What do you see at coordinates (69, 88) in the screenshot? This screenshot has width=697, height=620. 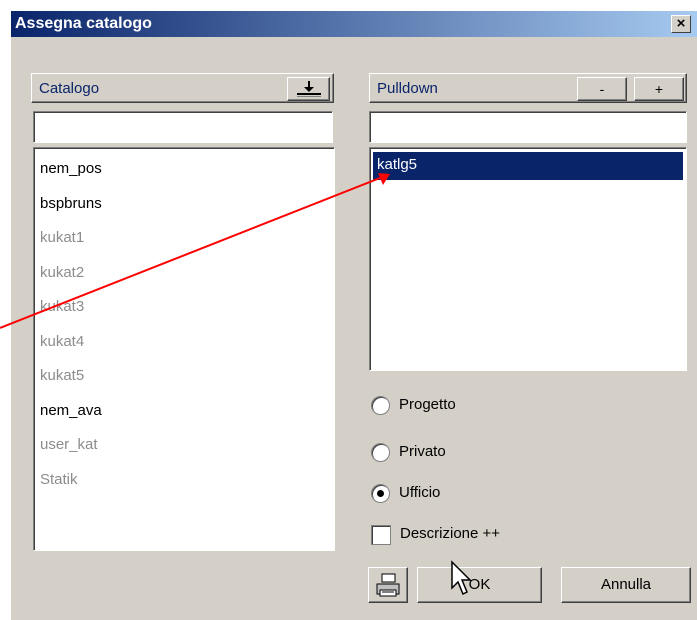 I see `catalog-header-label: Catalogo` at bounding box center [69, 88].